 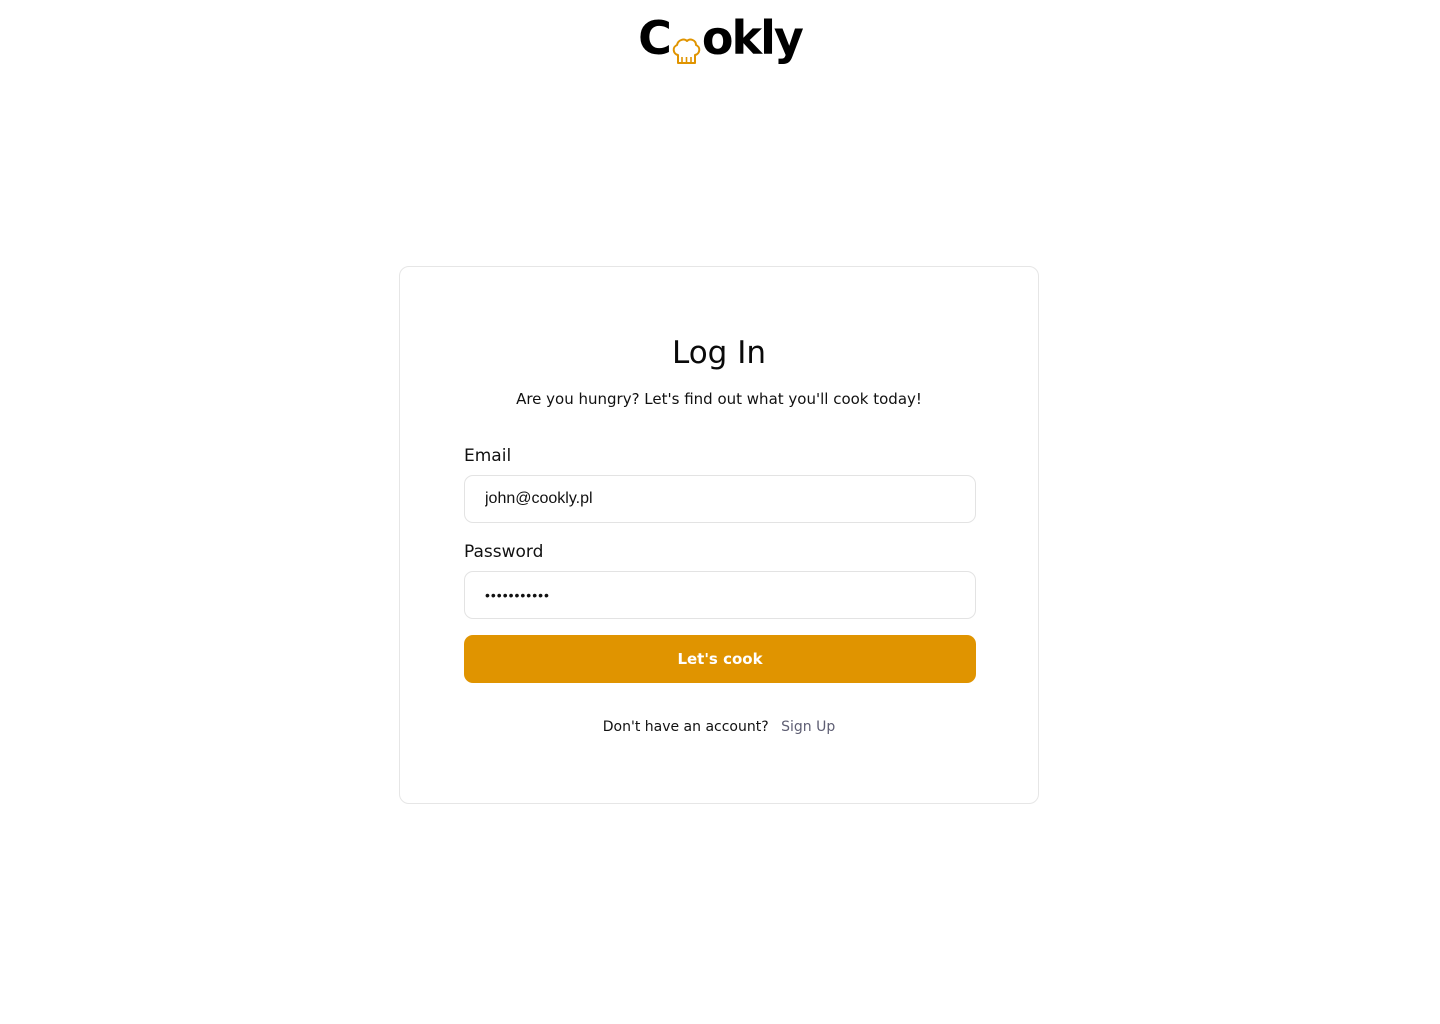 I want to click on logo-text-end: okly, so click(x=752, y=38).